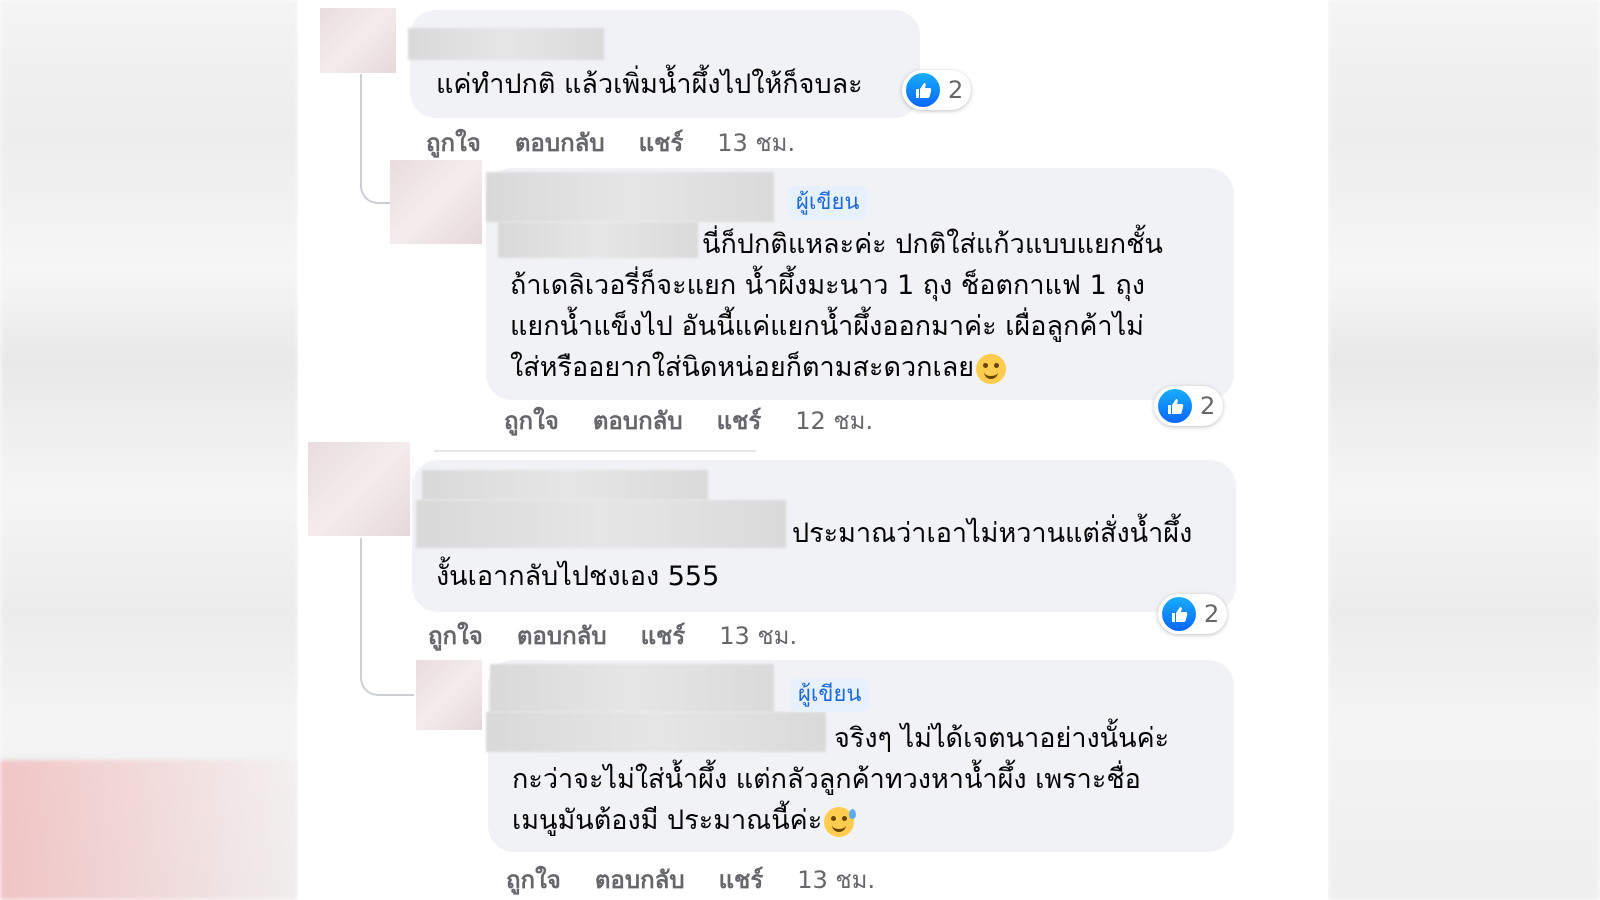 This screenshot has height=900, width=1600. Describe the element at coordinates (840, 821) in the screenshot. I see `sweat-smile-icon` at that location.